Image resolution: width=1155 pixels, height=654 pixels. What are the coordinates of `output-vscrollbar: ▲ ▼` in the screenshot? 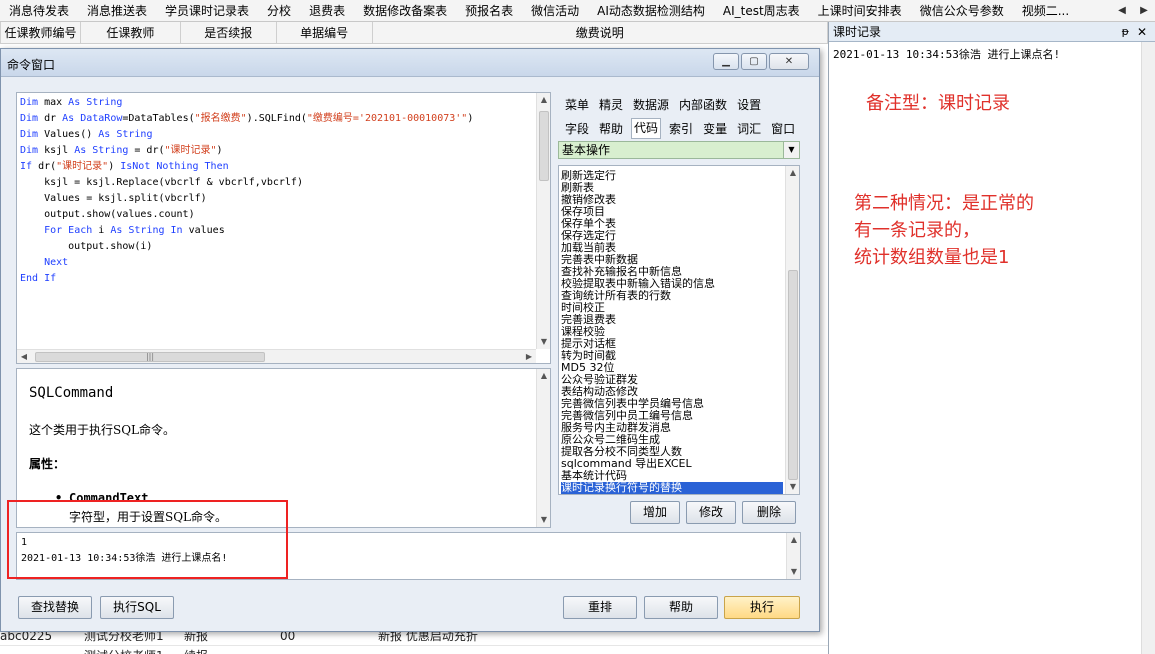 It's located at (793, 556).